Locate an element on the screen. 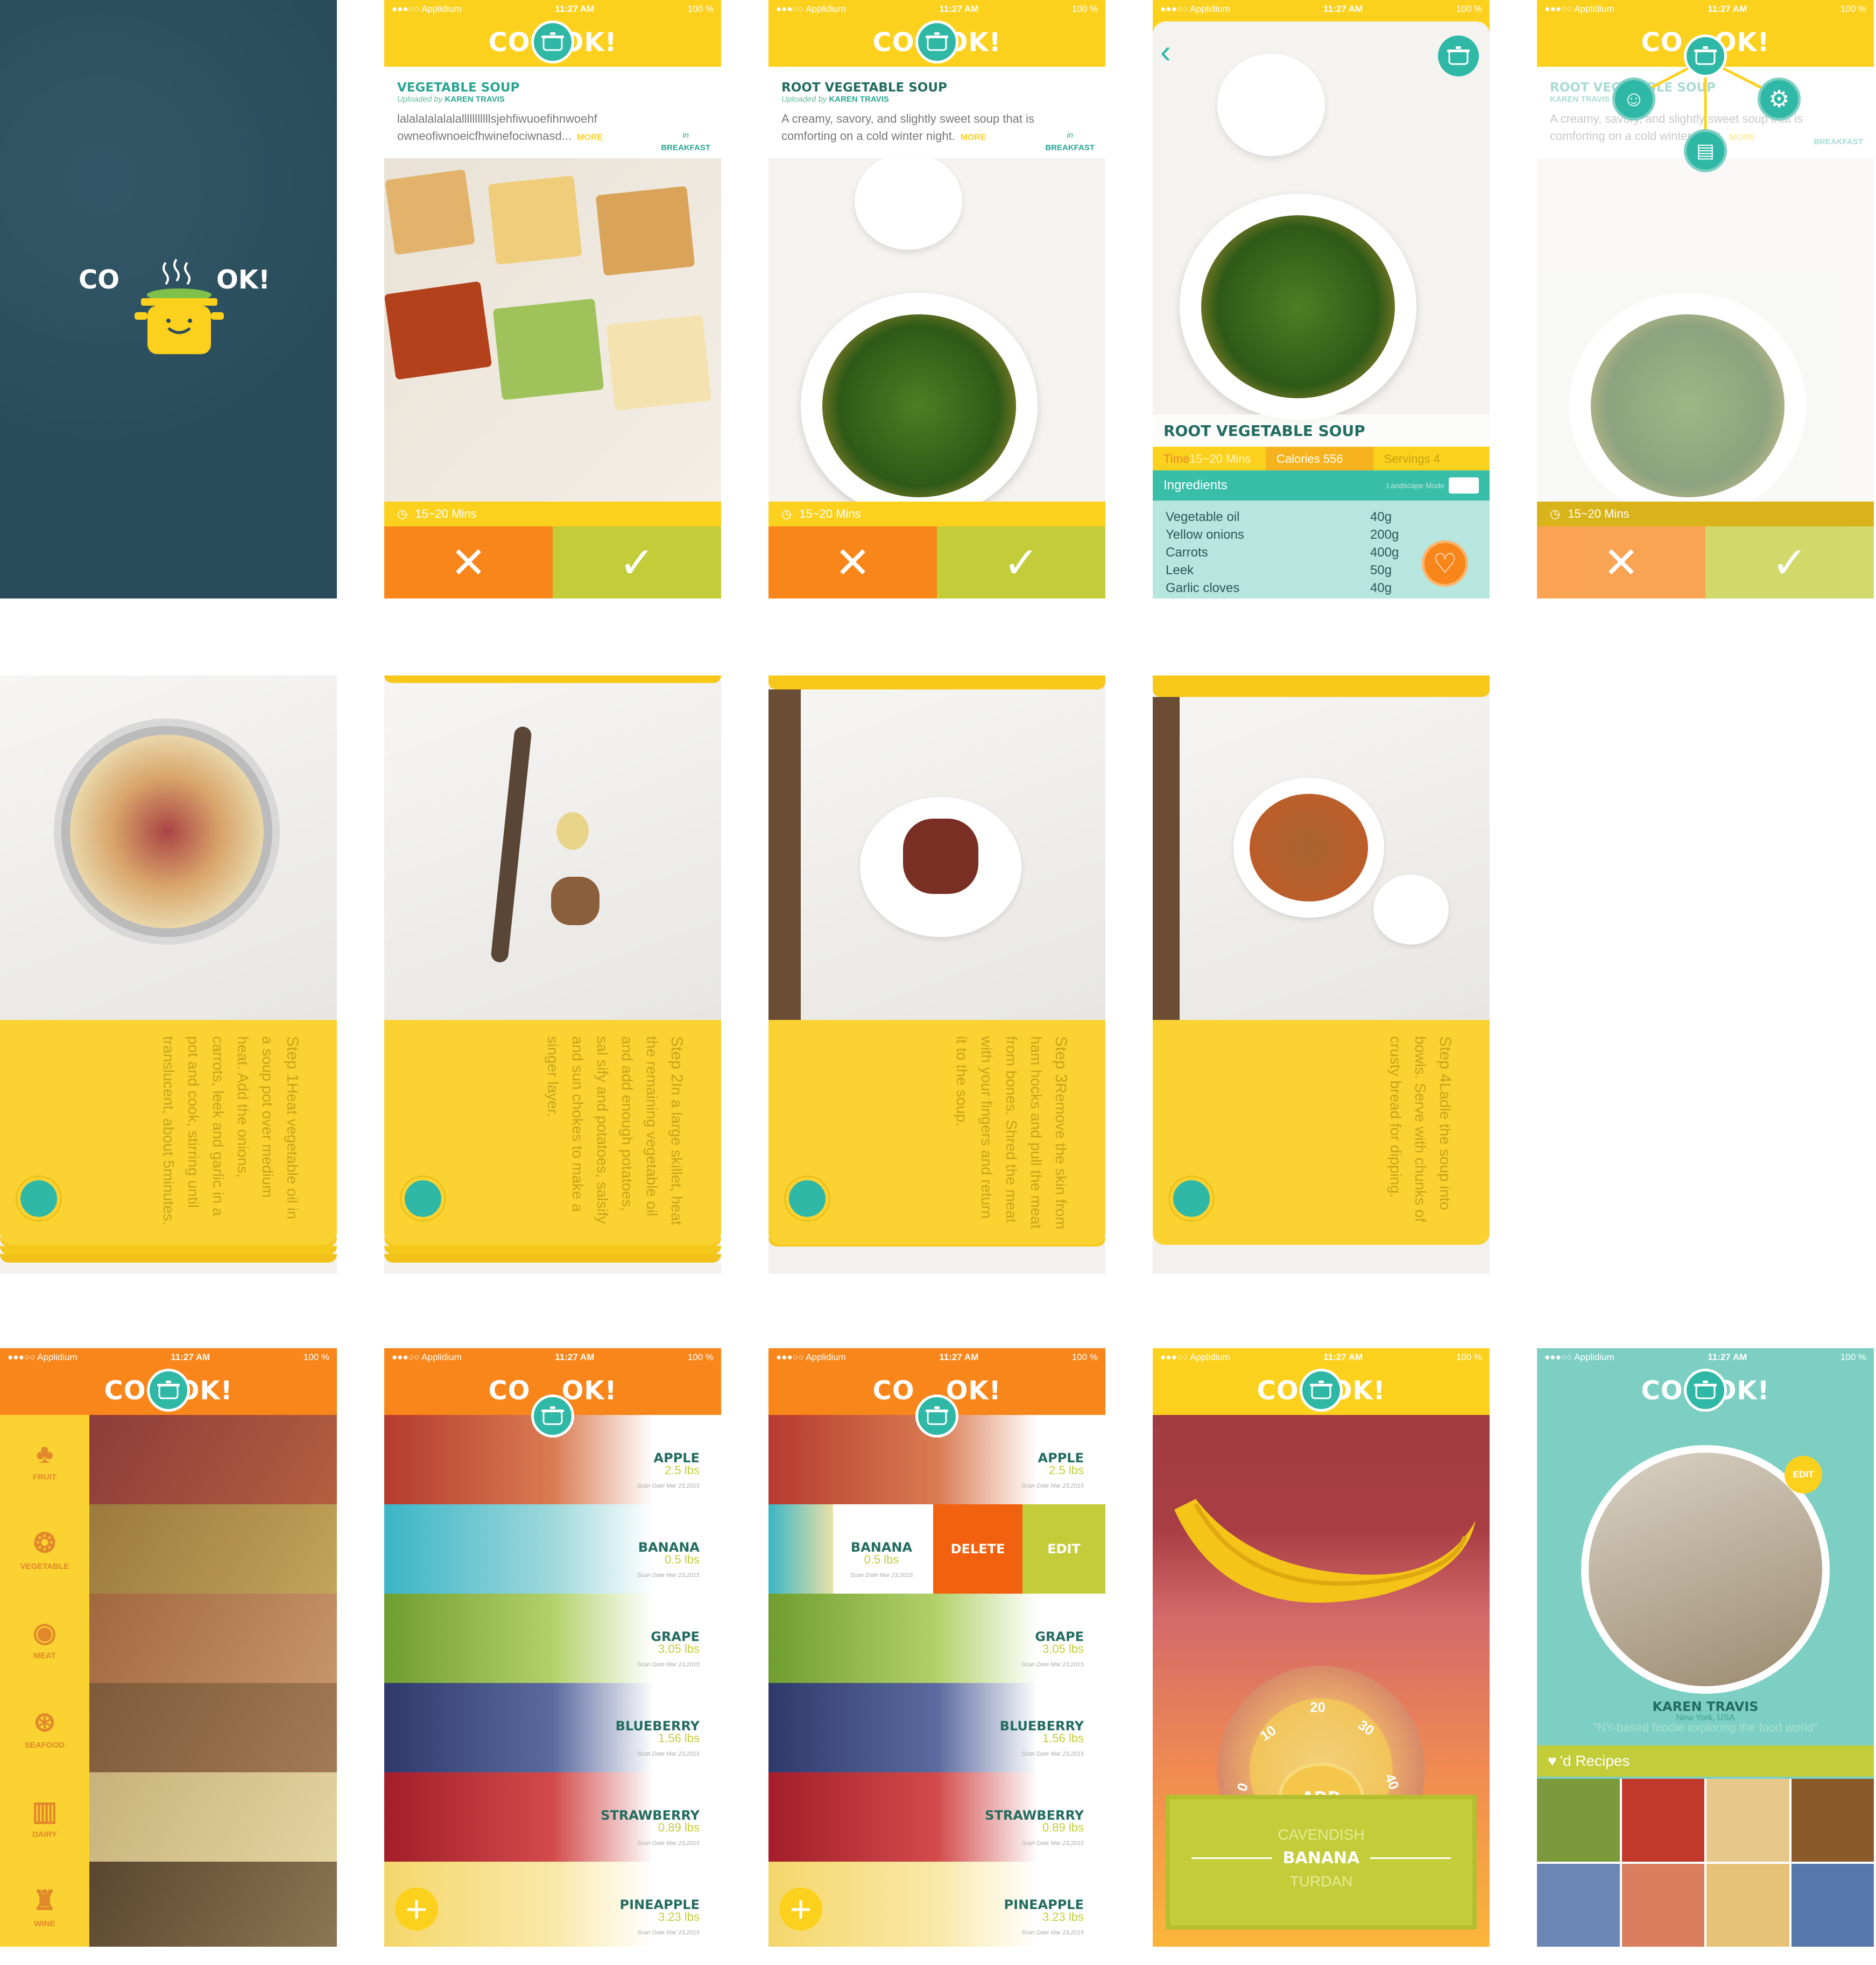 Image resolution: width=1876 pixels, height=1965 pixels. scan-date: Scan Date Mar 23,2015 is located at coordinates (1052, 1664).